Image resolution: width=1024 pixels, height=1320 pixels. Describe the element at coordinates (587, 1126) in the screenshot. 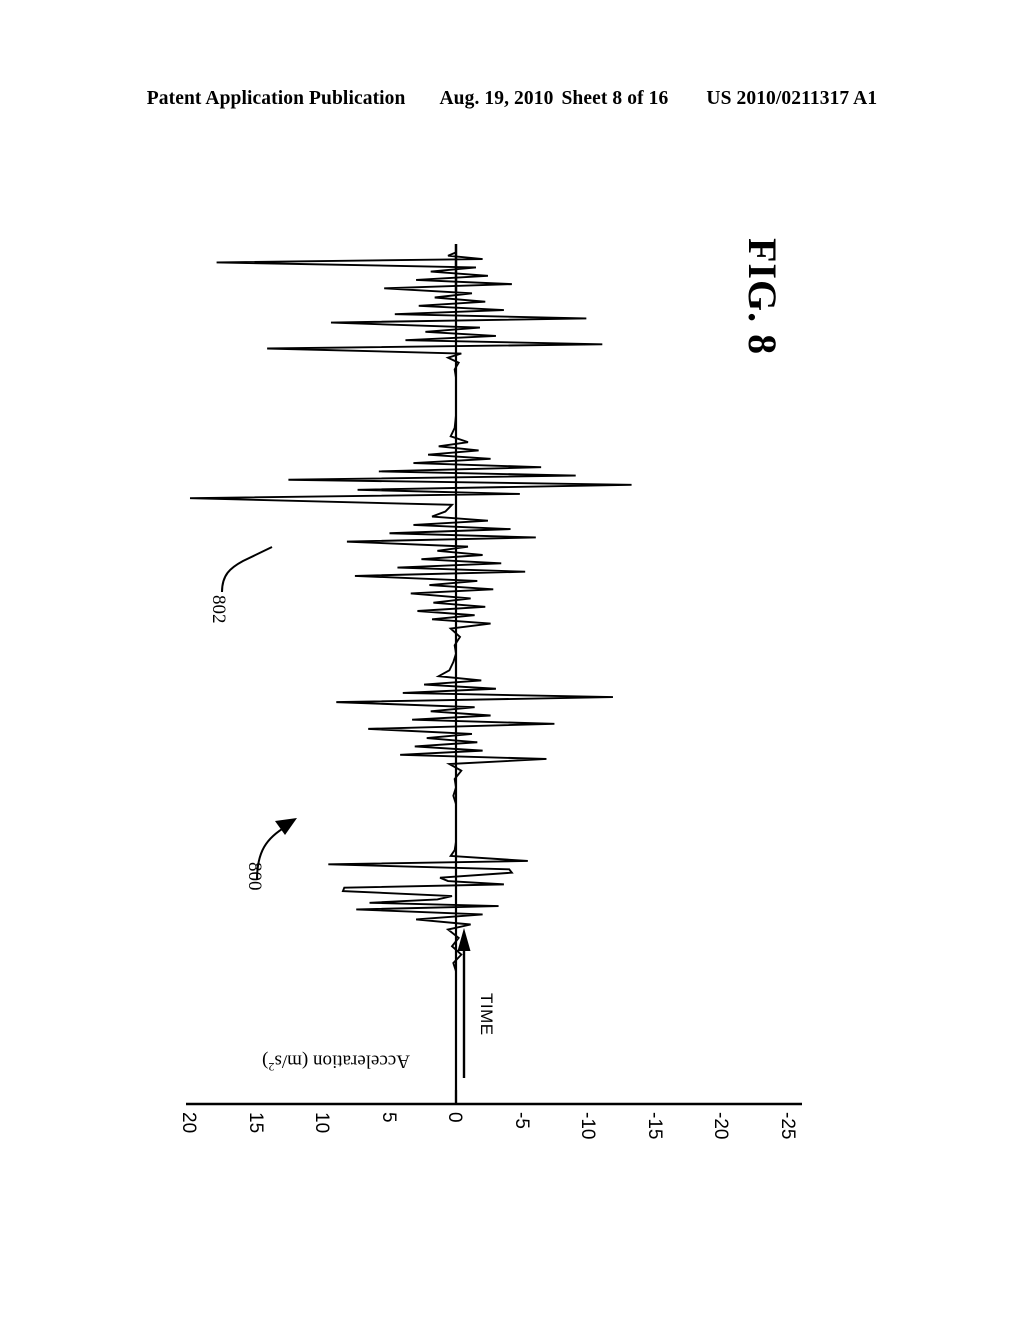

I see `acceleration-tick-label: -10` at that location.